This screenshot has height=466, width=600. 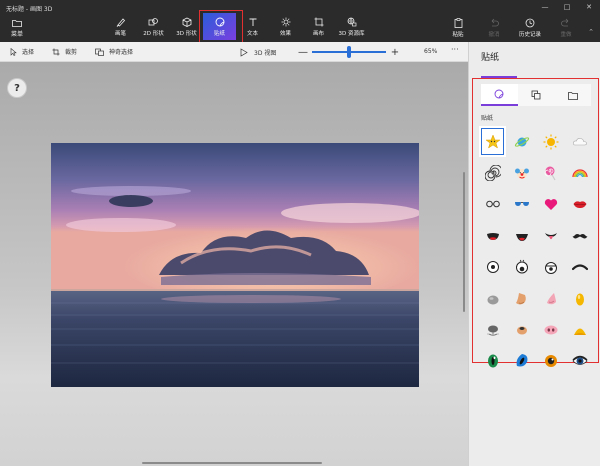 I want to click on sticker-dark-eye, so click(x=579, y=361).